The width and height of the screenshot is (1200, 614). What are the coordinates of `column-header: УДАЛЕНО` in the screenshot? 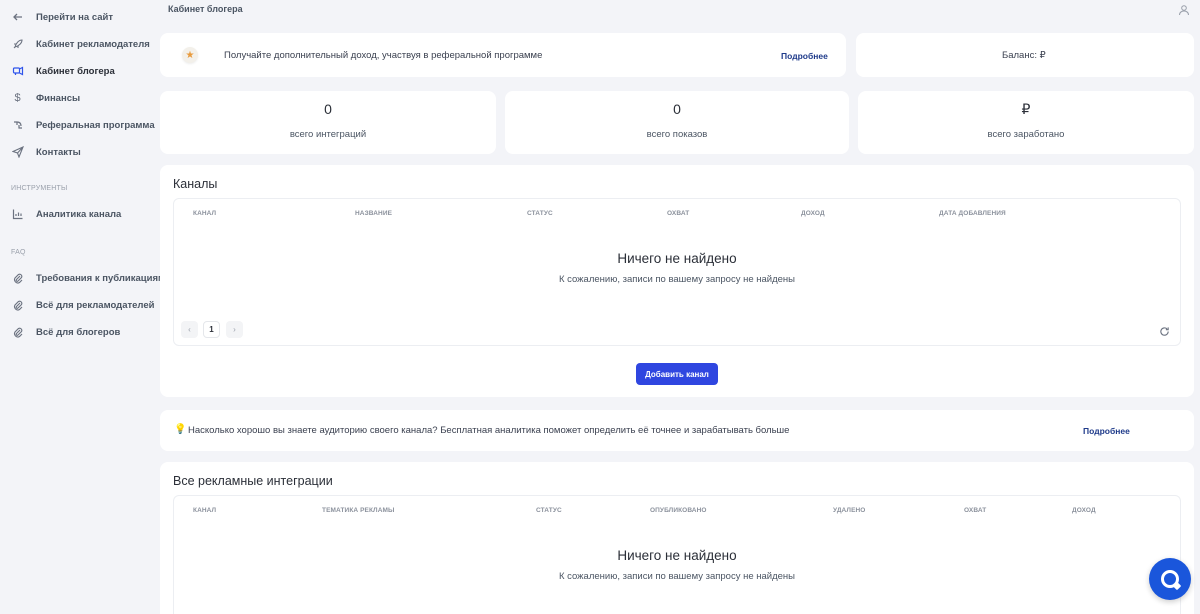 It's located at (849, 510).